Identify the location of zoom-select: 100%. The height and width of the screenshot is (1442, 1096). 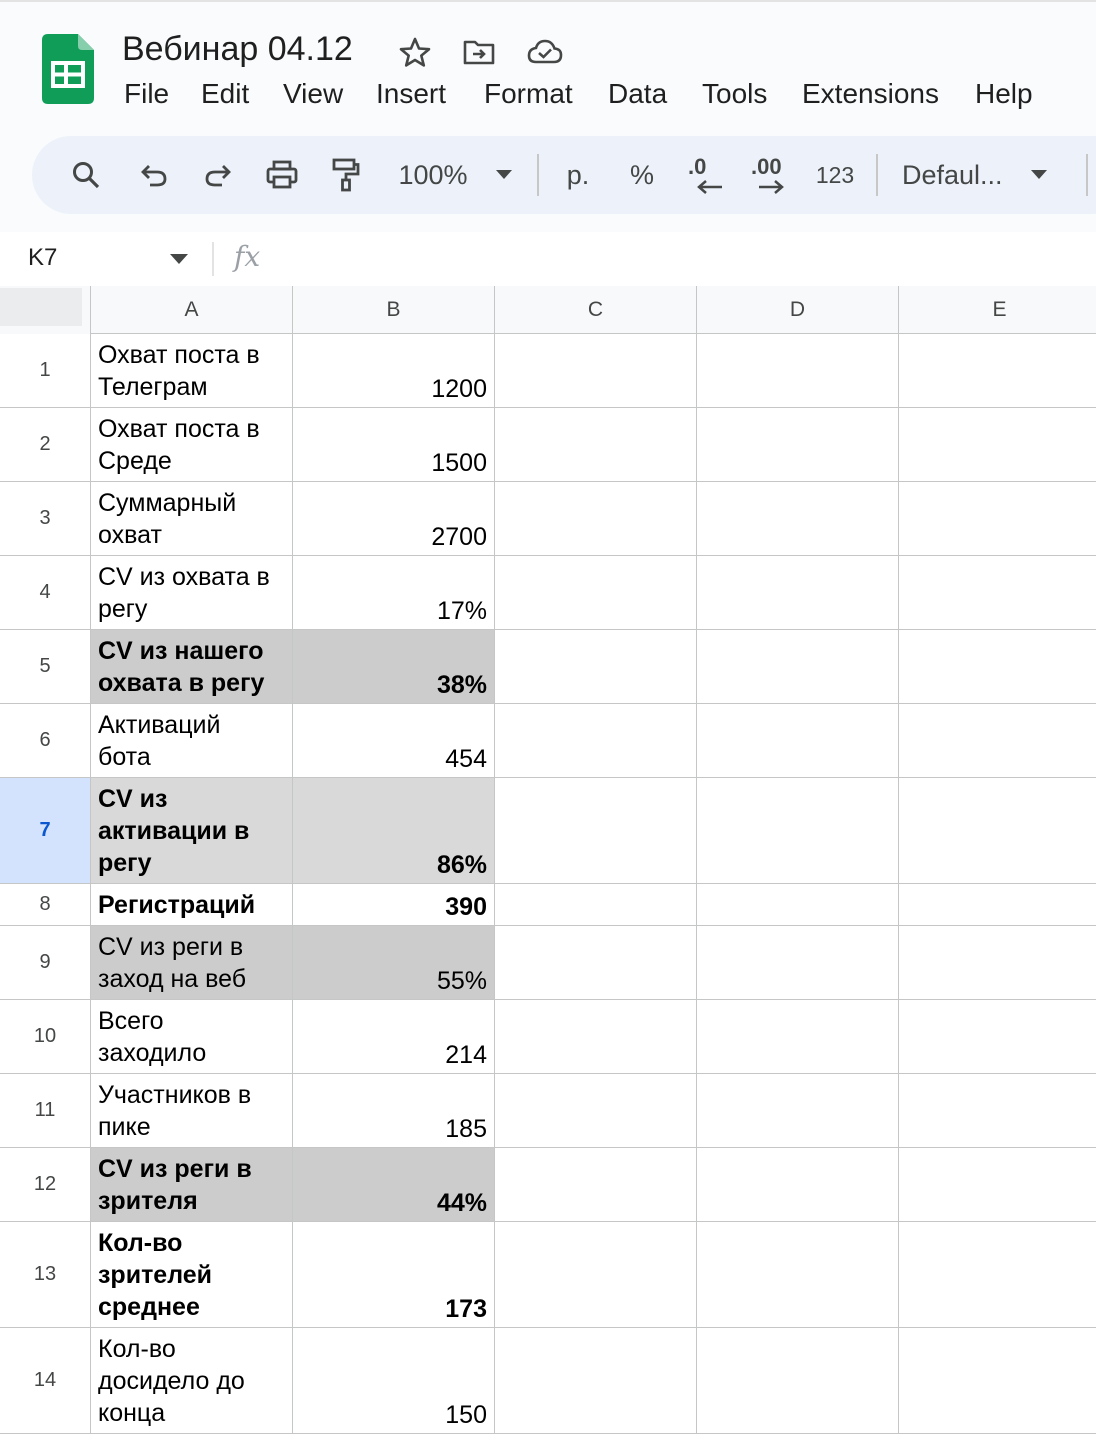
(455, 175).